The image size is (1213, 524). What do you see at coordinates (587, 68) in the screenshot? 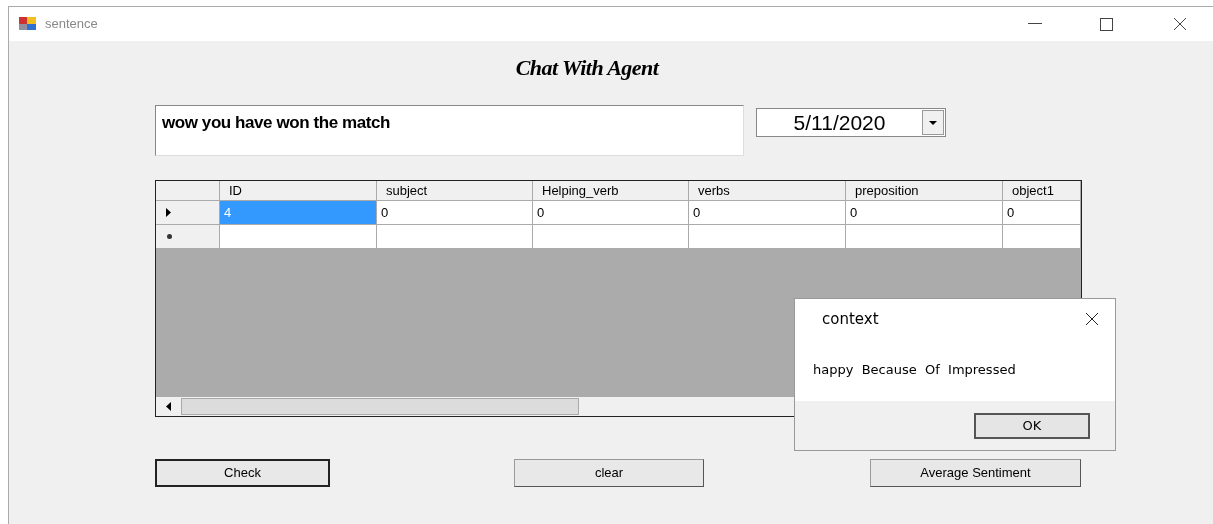
I see `heading: Chat With Agent` at bounding box center [587, 68].